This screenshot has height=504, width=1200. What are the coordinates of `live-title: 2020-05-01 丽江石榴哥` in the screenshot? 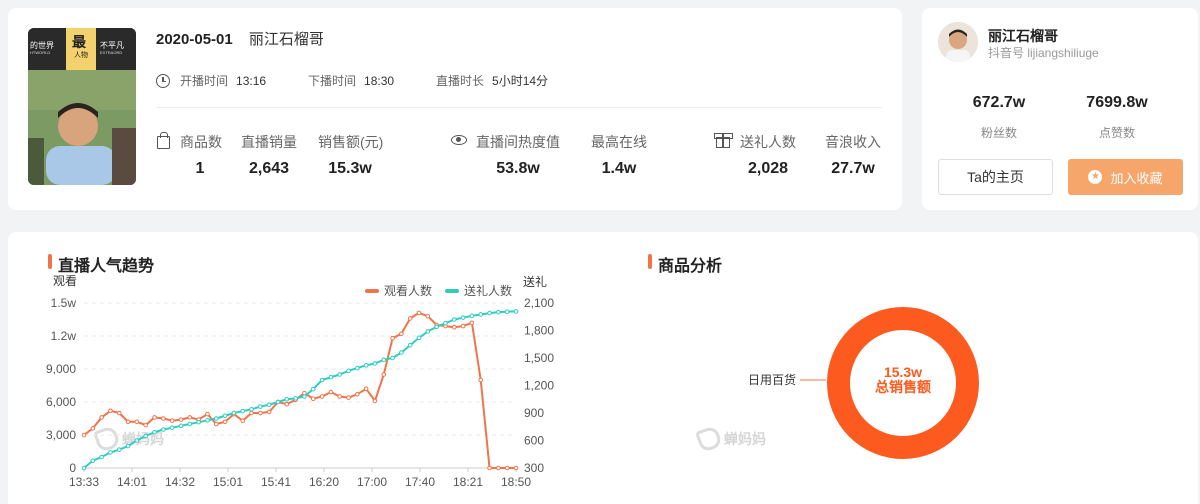 It's located at (240, 38).